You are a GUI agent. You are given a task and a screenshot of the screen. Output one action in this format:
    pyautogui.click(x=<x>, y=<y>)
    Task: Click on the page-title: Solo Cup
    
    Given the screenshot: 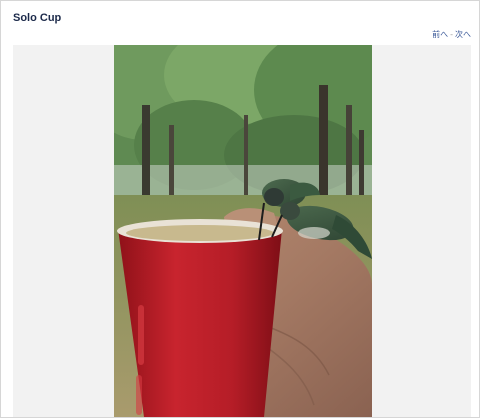 What is the action you would take?
    pyautogui.click(x=37, y=18)
    